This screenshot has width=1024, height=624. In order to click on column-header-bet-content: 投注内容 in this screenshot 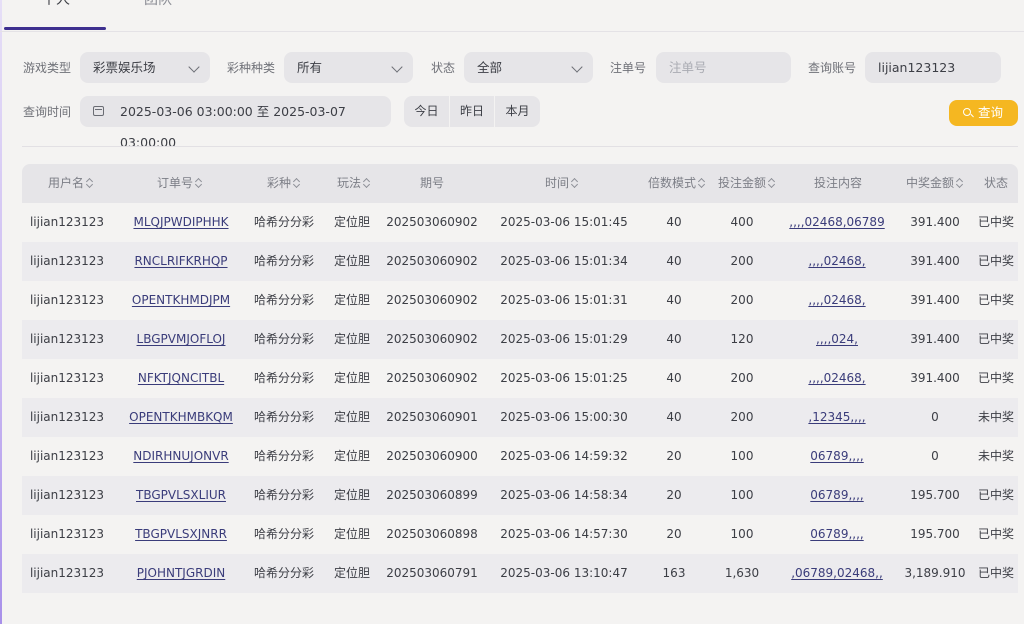, I will do `click(837, 183)`.